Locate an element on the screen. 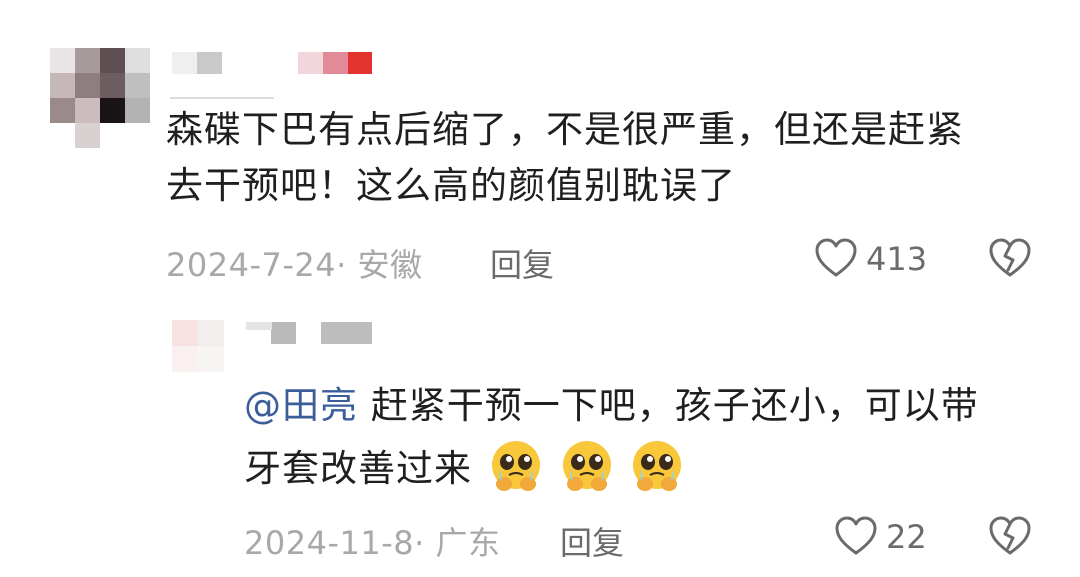  comment-text-line-1: 森碟下巴有点后缩了，不是很严重，但还是赶紧 is located at coordinates (565, 129).